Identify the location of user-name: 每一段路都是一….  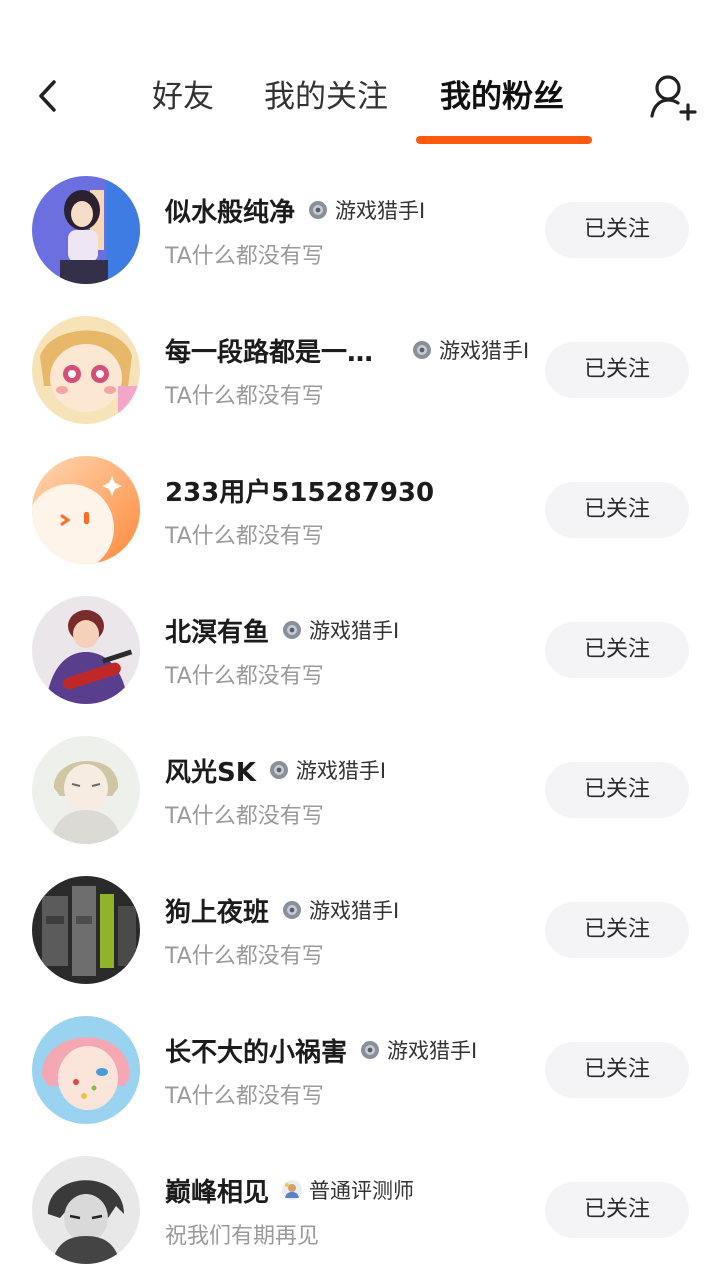
(280, 350).